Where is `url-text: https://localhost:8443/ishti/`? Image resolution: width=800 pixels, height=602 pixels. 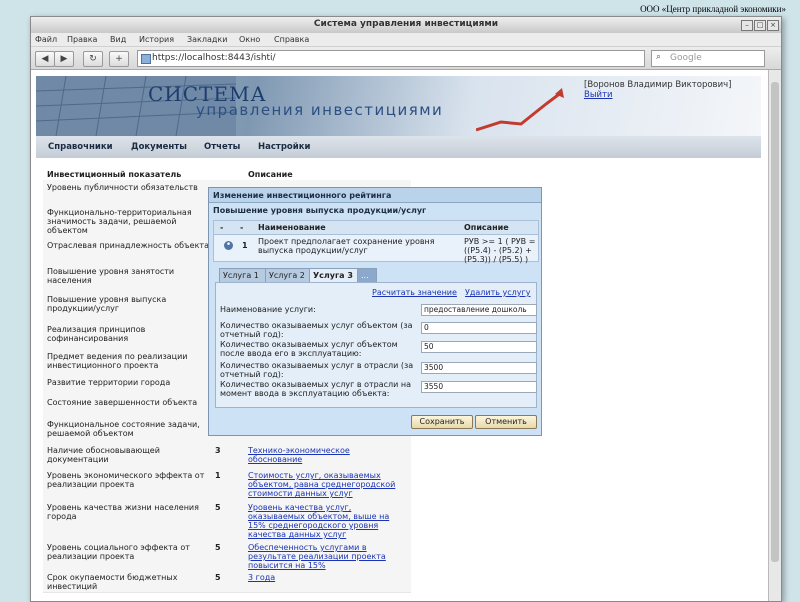
url-text: https://localhost:8443/ishti/ is located at coordinates (214, 58).